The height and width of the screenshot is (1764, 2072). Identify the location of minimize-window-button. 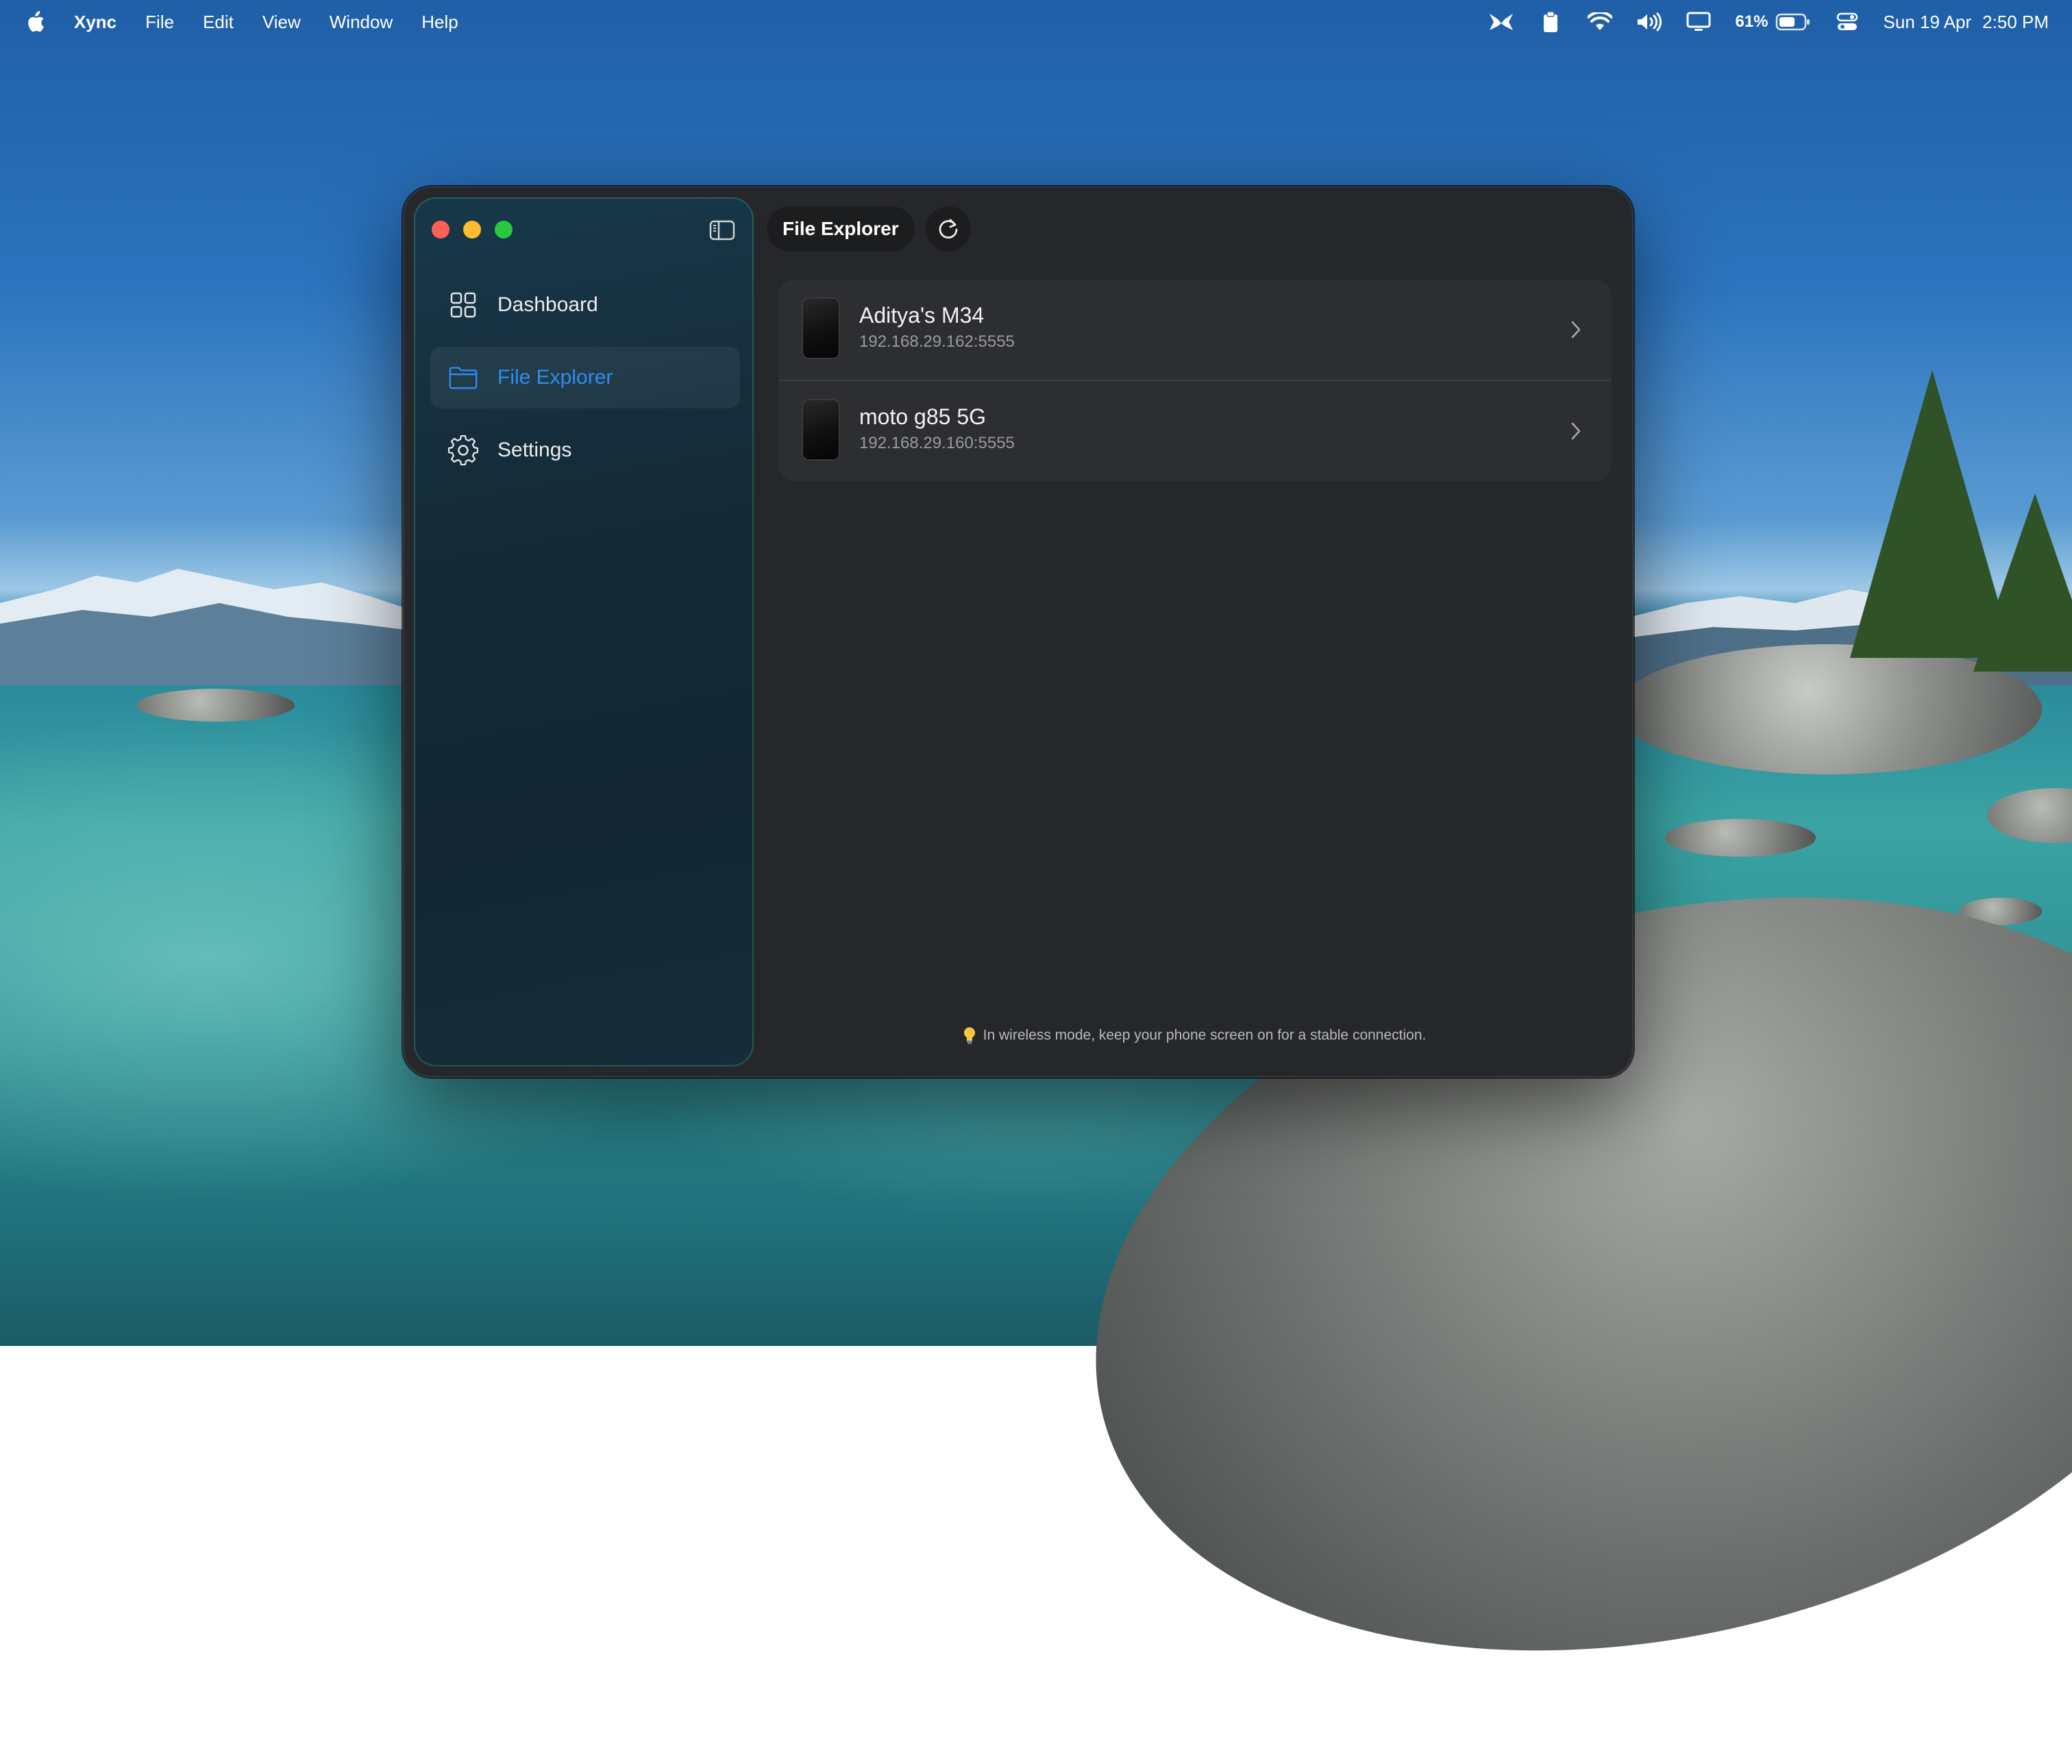
(472, 229).